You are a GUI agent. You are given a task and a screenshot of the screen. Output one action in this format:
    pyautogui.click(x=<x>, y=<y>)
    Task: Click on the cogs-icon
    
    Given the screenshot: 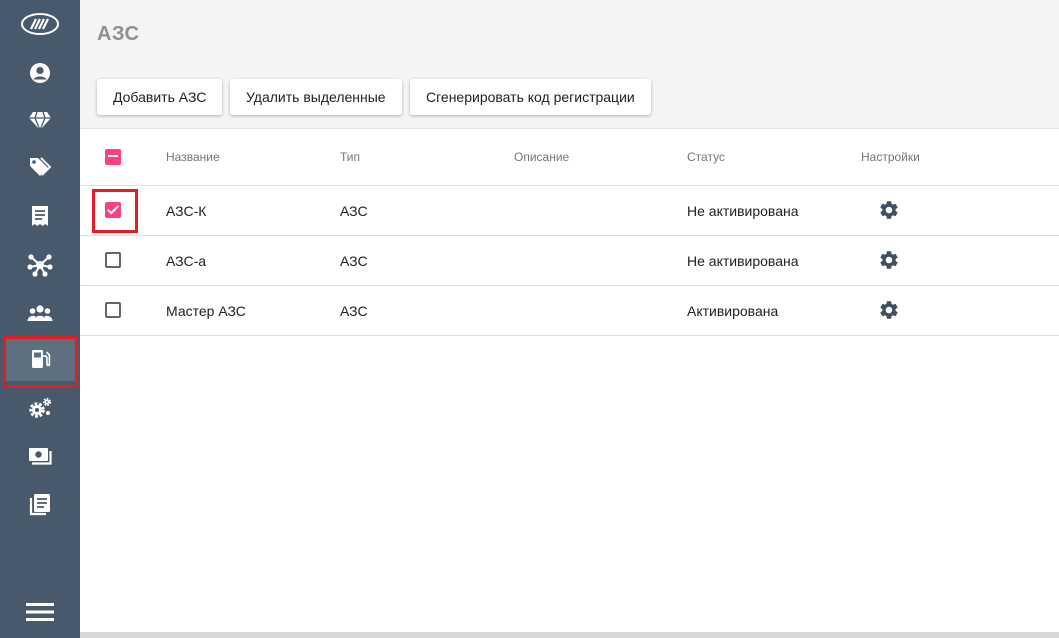 What is the action you would take?
    pyautogui.click(x=40, y=408)
    